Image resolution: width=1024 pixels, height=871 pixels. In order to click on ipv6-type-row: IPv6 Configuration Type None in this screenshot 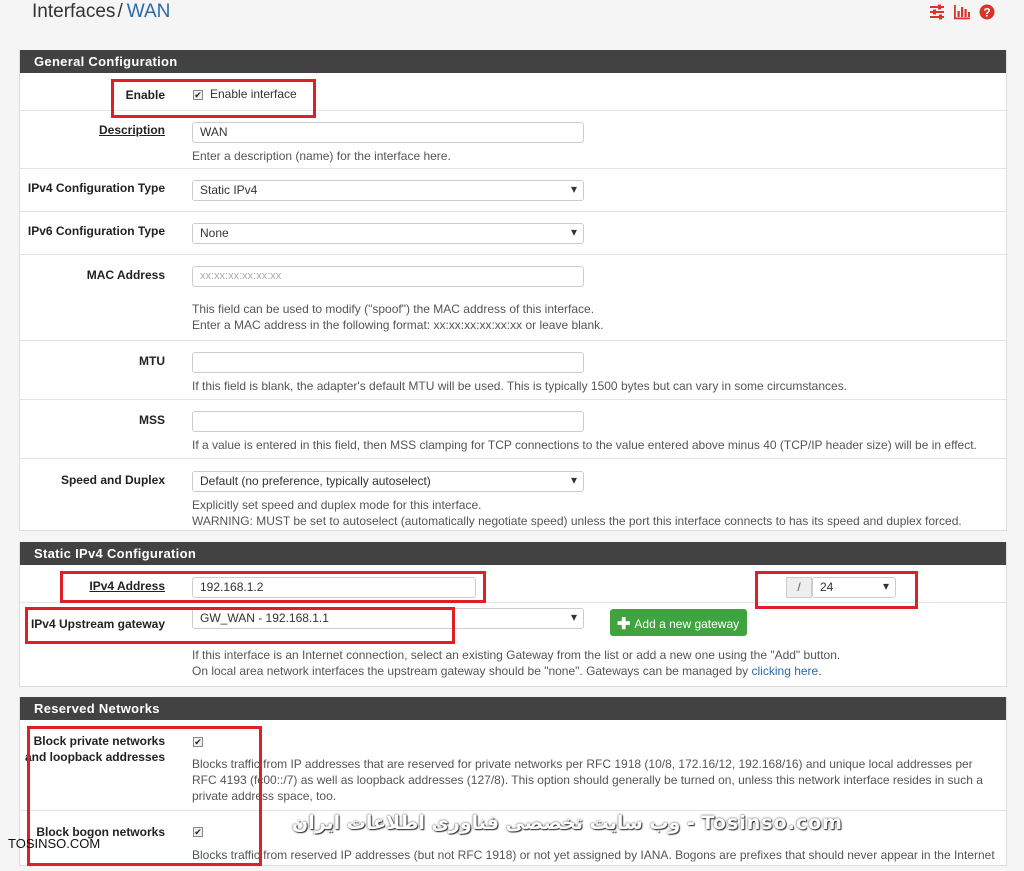, I will do `click(513, 233)`.